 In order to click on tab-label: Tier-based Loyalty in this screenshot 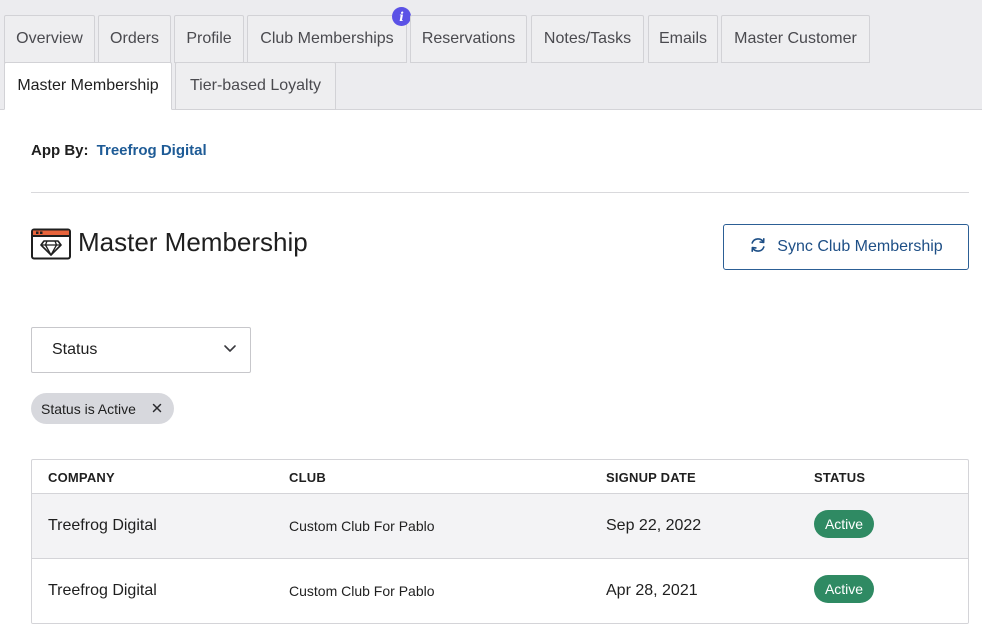, I will do `click(255, 85)`.